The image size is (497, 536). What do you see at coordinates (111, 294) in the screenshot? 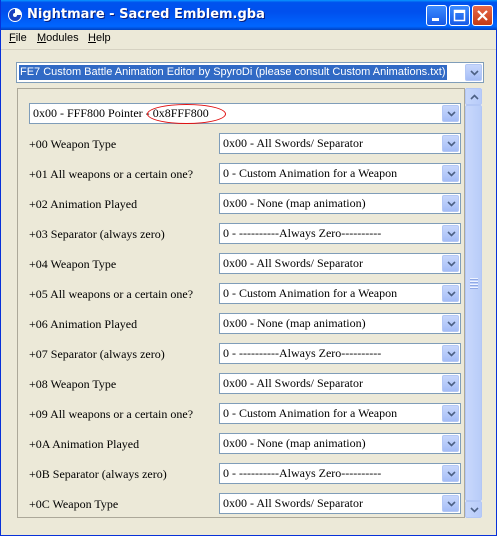
I see `field-label: +05 All weapons or a certain one?` at bounding box center [111, 294].